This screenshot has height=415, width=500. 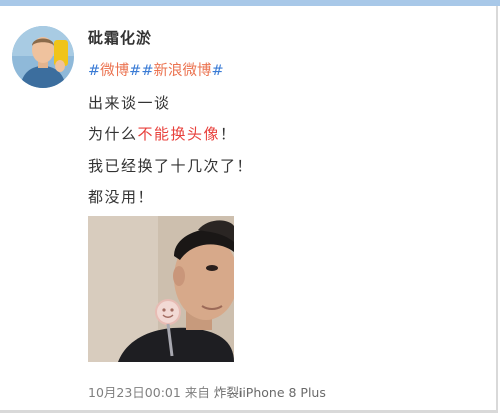 What do you see at coordinates (134, 392) in the screenshot?
I see `post-timestamp: 10月23日00:01` at bounding box center [134, 392].